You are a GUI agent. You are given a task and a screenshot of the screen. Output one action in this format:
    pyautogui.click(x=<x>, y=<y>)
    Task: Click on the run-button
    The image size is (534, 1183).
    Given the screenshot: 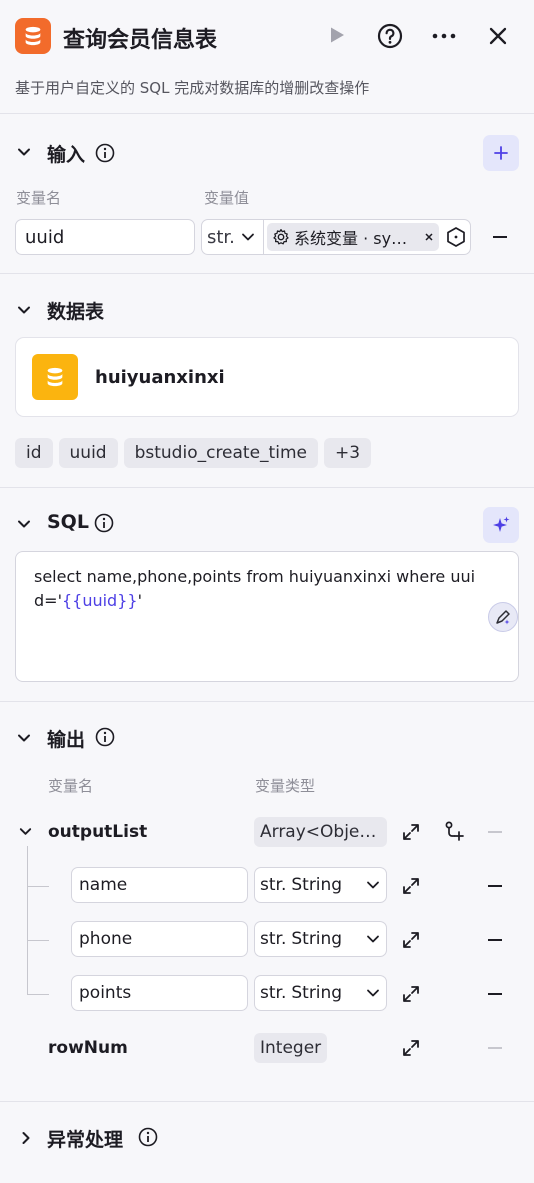 What is the action you would take?
    pyautogui.click(x=337, y=35)
    